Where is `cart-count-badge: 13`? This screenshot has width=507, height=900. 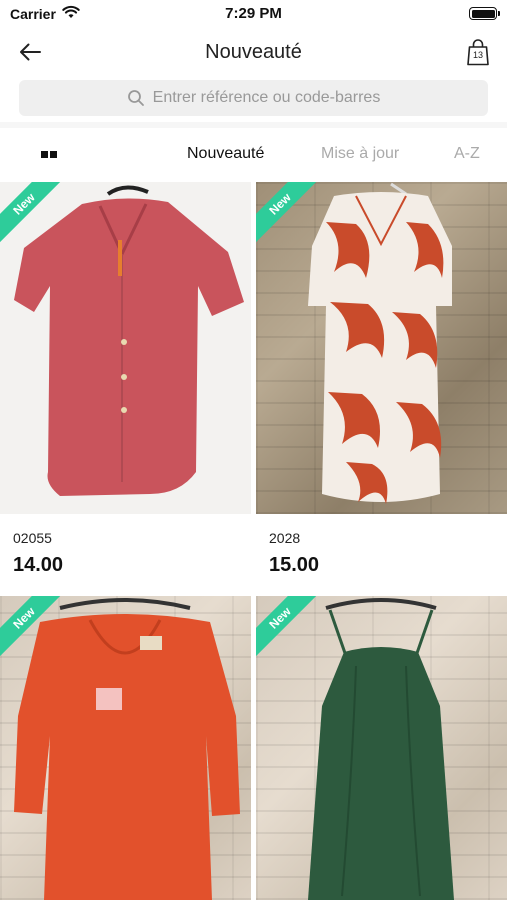 cart-count-badge: 13 is located at coordinates (477, 55).